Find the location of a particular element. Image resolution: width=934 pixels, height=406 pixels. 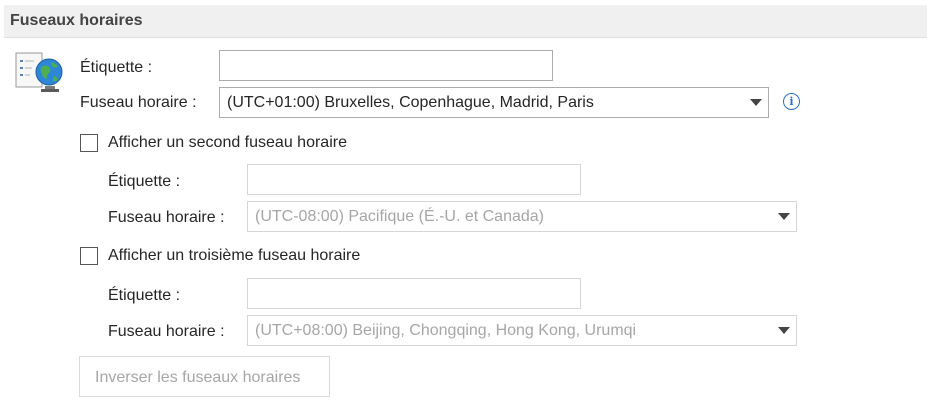

section-title: Fuseaux horaires is located at coordinates (76, 20).